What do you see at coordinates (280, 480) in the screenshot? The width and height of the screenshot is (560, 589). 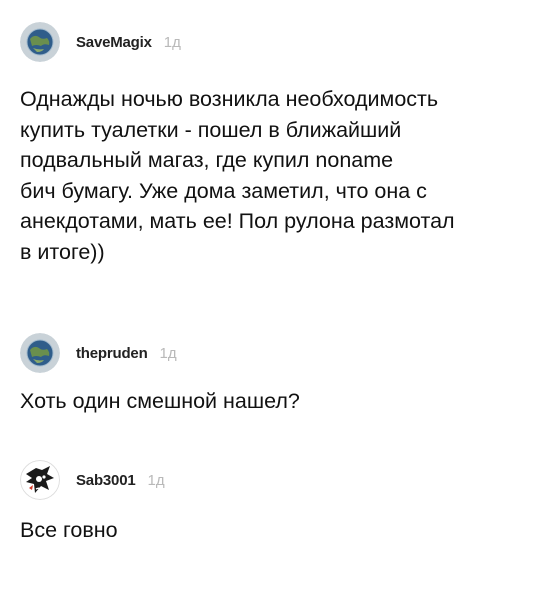 I see `comment-header: Sab3001 1д` at bounding box center [280, 480].